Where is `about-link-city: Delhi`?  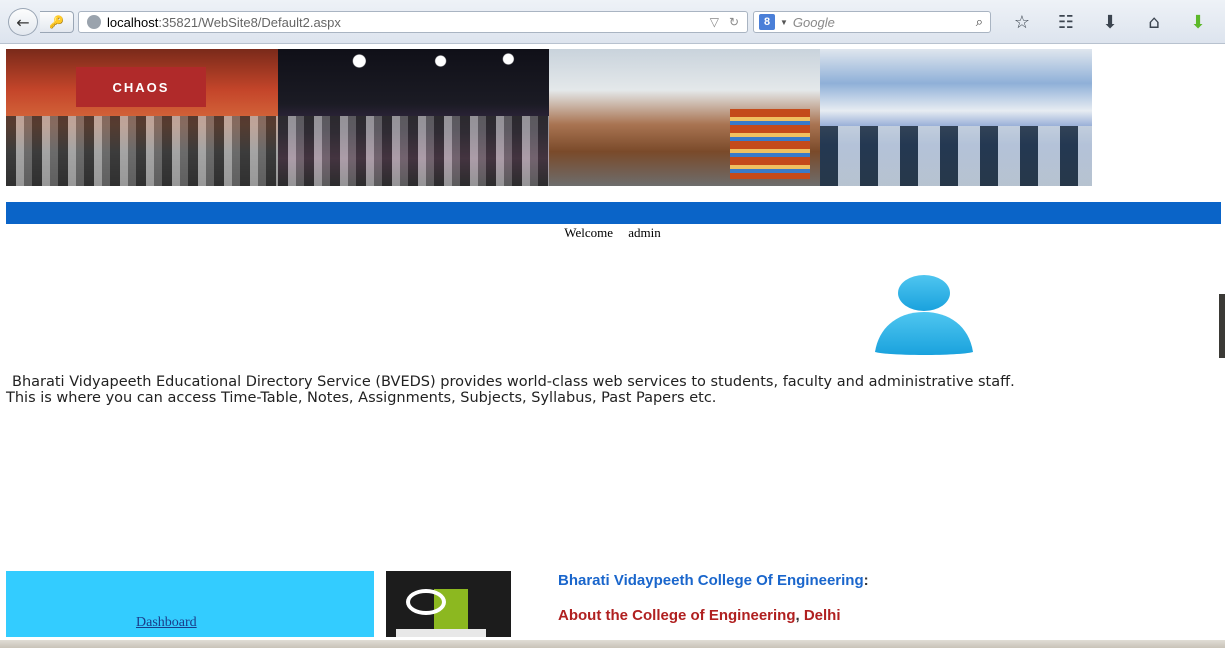
about-link-city: Delhi is located at coordinates (820, 615).